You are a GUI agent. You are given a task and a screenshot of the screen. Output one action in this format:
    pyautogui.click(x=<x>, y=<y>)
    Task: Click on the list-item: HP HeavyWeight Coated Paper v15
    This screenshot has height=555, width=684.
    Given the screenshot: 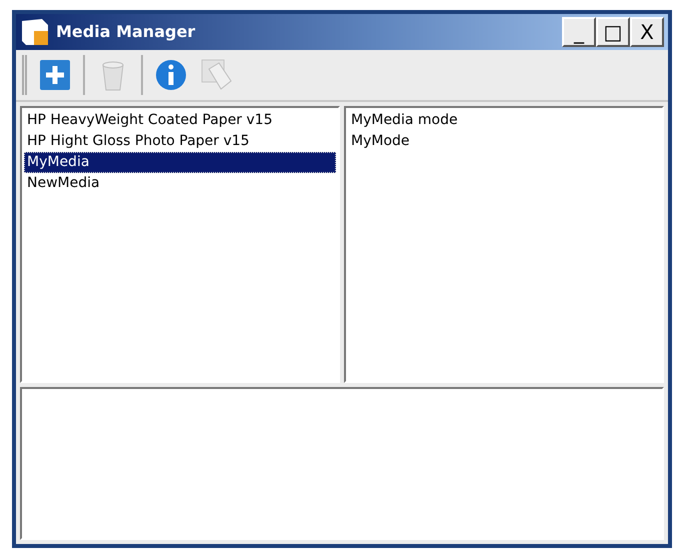 What is the action you would take?
    pyautogui.click(x=180, y=120)
    